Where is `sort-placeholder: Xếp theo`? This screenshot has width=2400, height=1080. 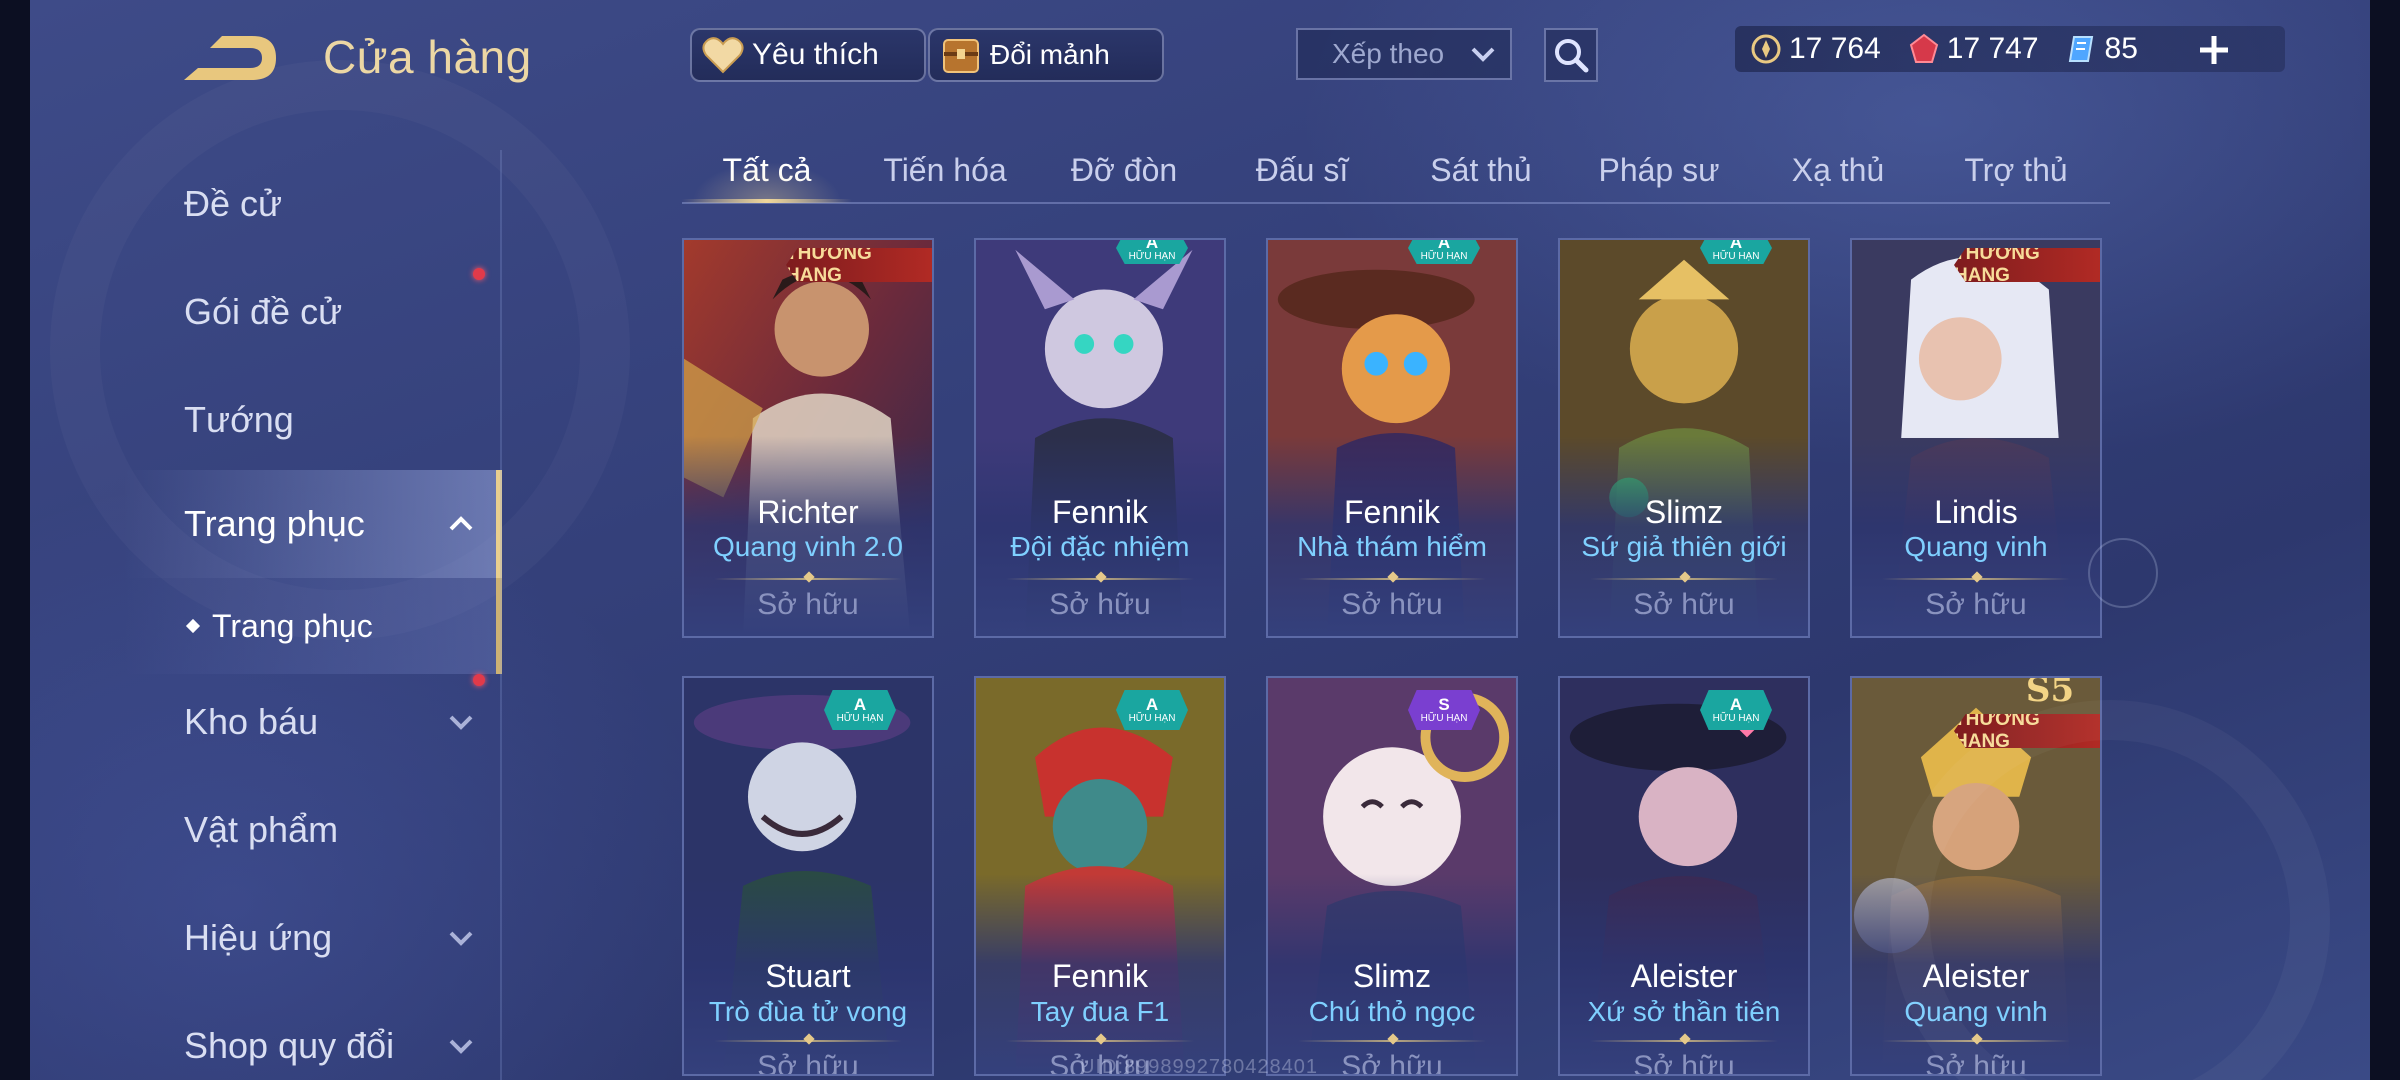
sort-placeholder: Xếp theo is located at coordinates (1388, 53).